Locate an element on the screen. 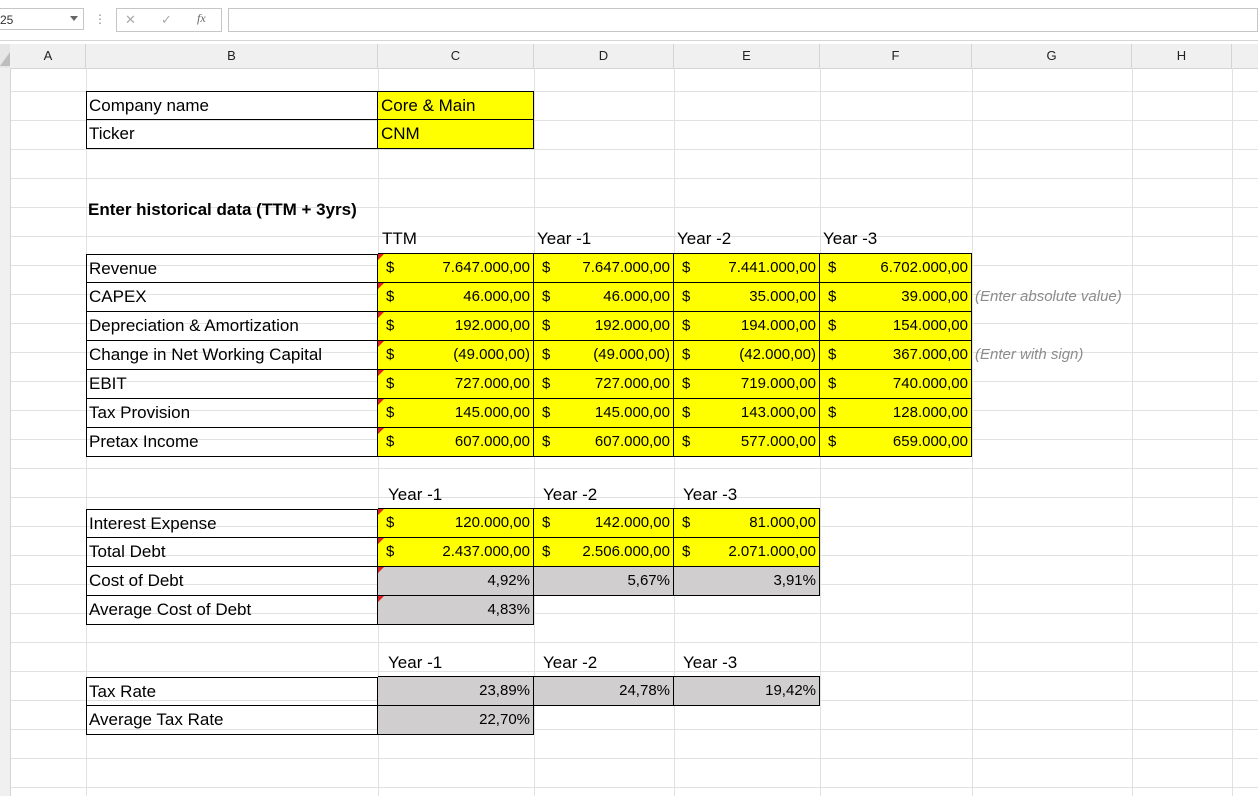 This screenshot has height=796, width=1258. company-name-label: Company name is located at coordinates (232, 105).